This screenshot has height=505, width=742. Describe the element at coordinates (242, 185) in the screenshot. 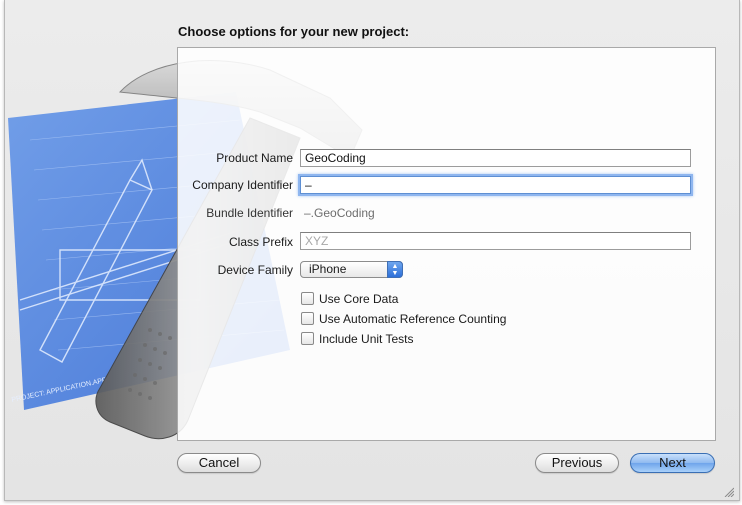

I see `company-identifier-label: Company Identifier` at that location.